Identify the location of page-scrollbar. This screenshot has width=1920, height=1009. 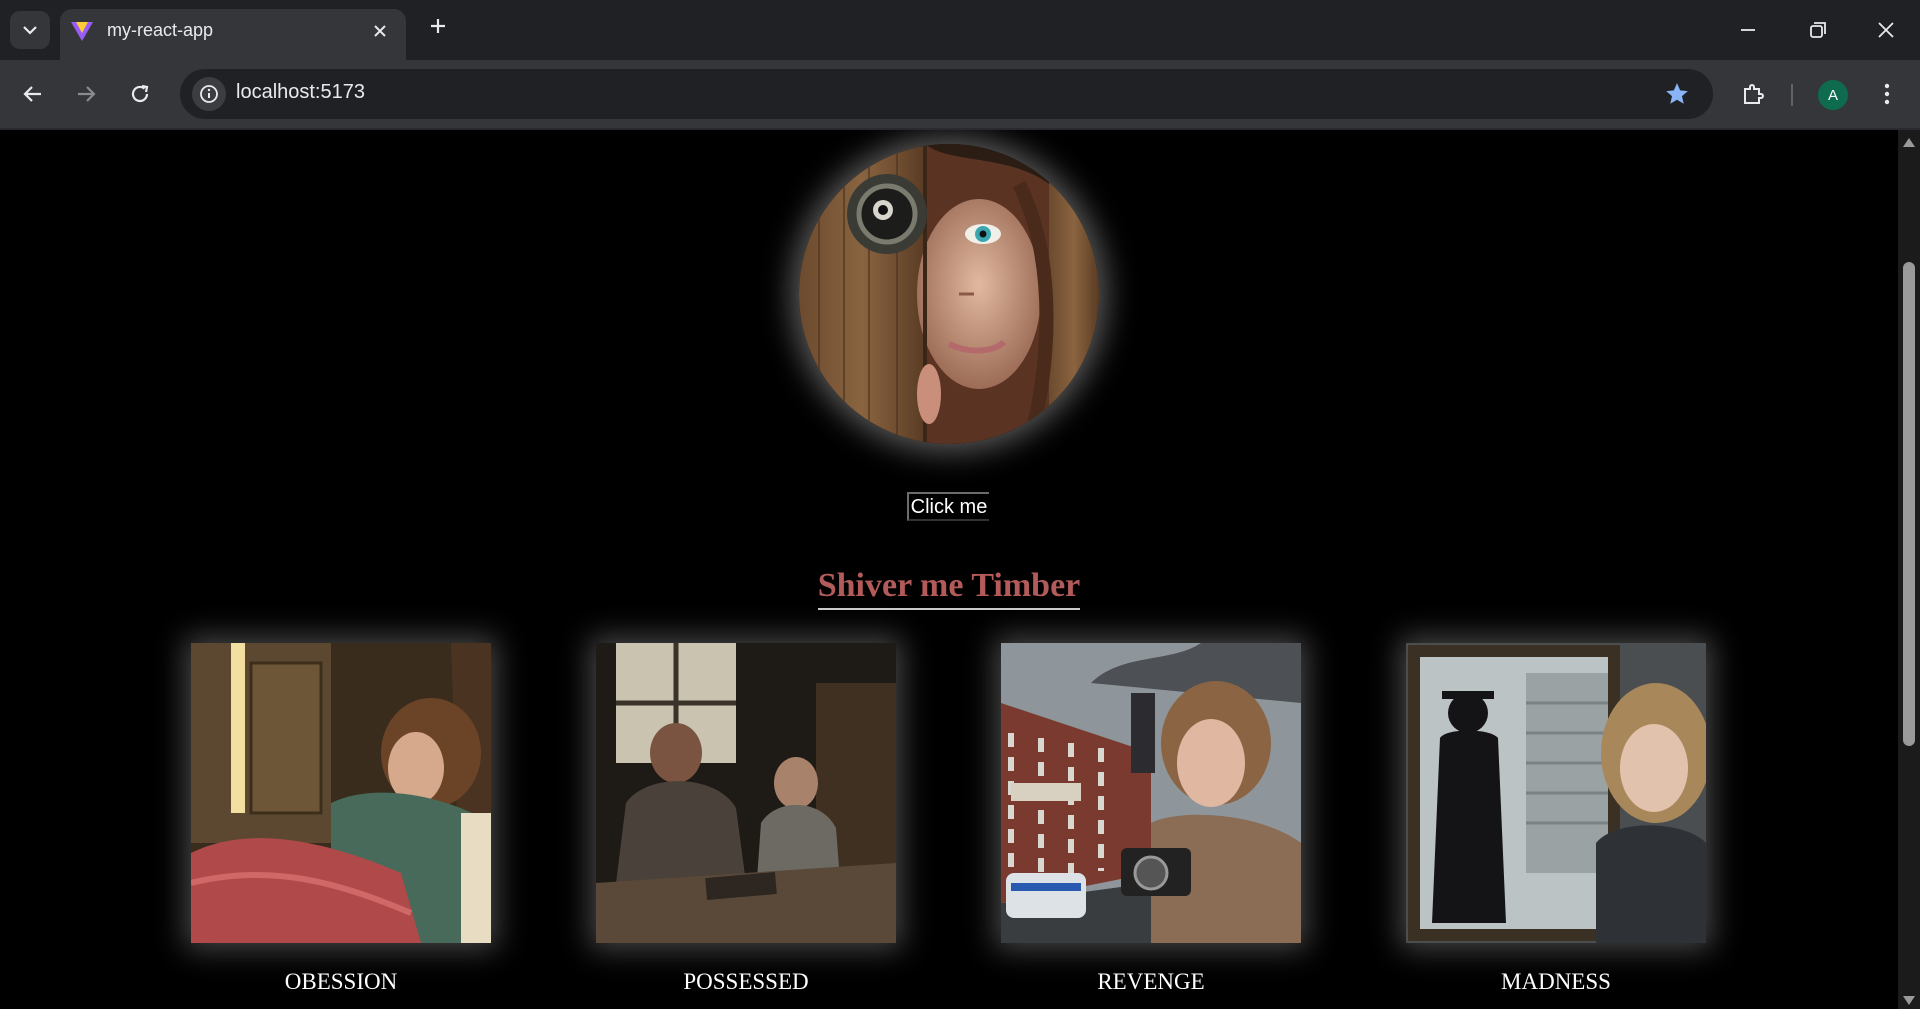
(1909, 569).